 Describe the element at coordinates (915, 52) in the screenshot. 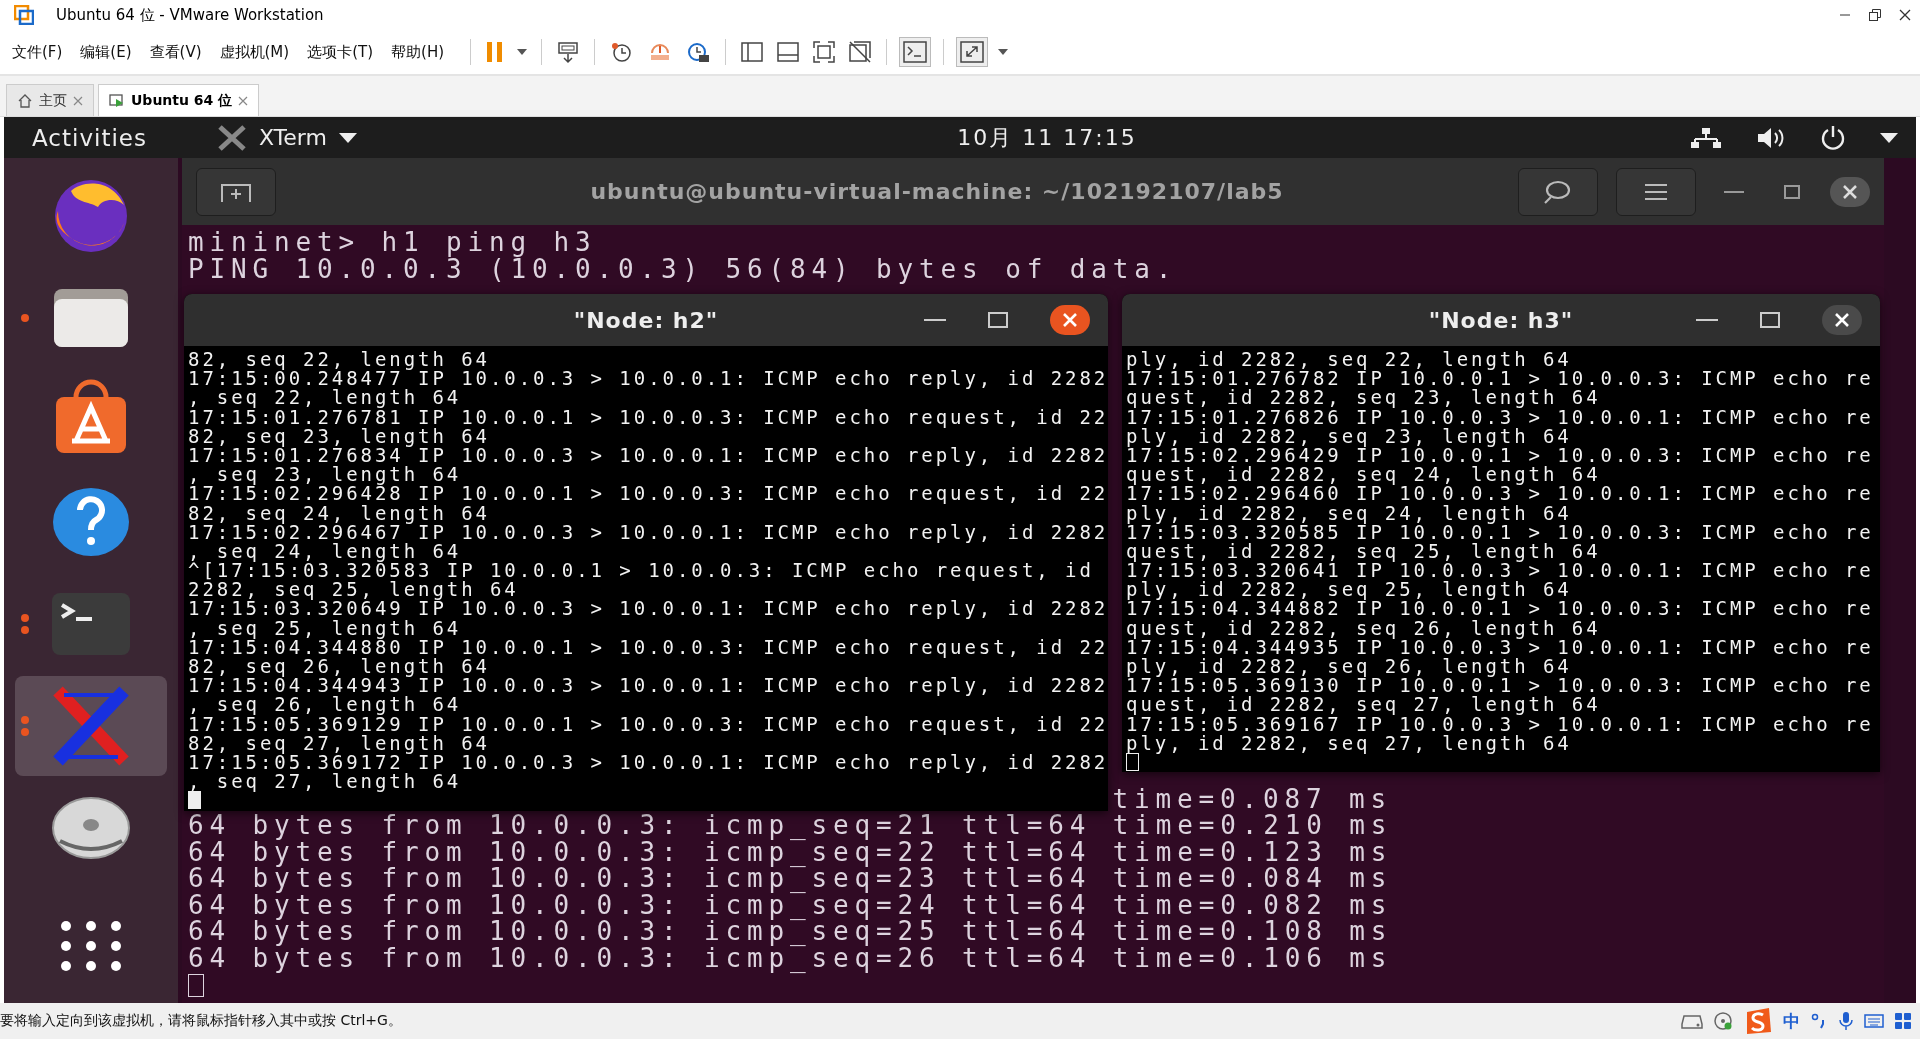

I see `console-icon` at that location.